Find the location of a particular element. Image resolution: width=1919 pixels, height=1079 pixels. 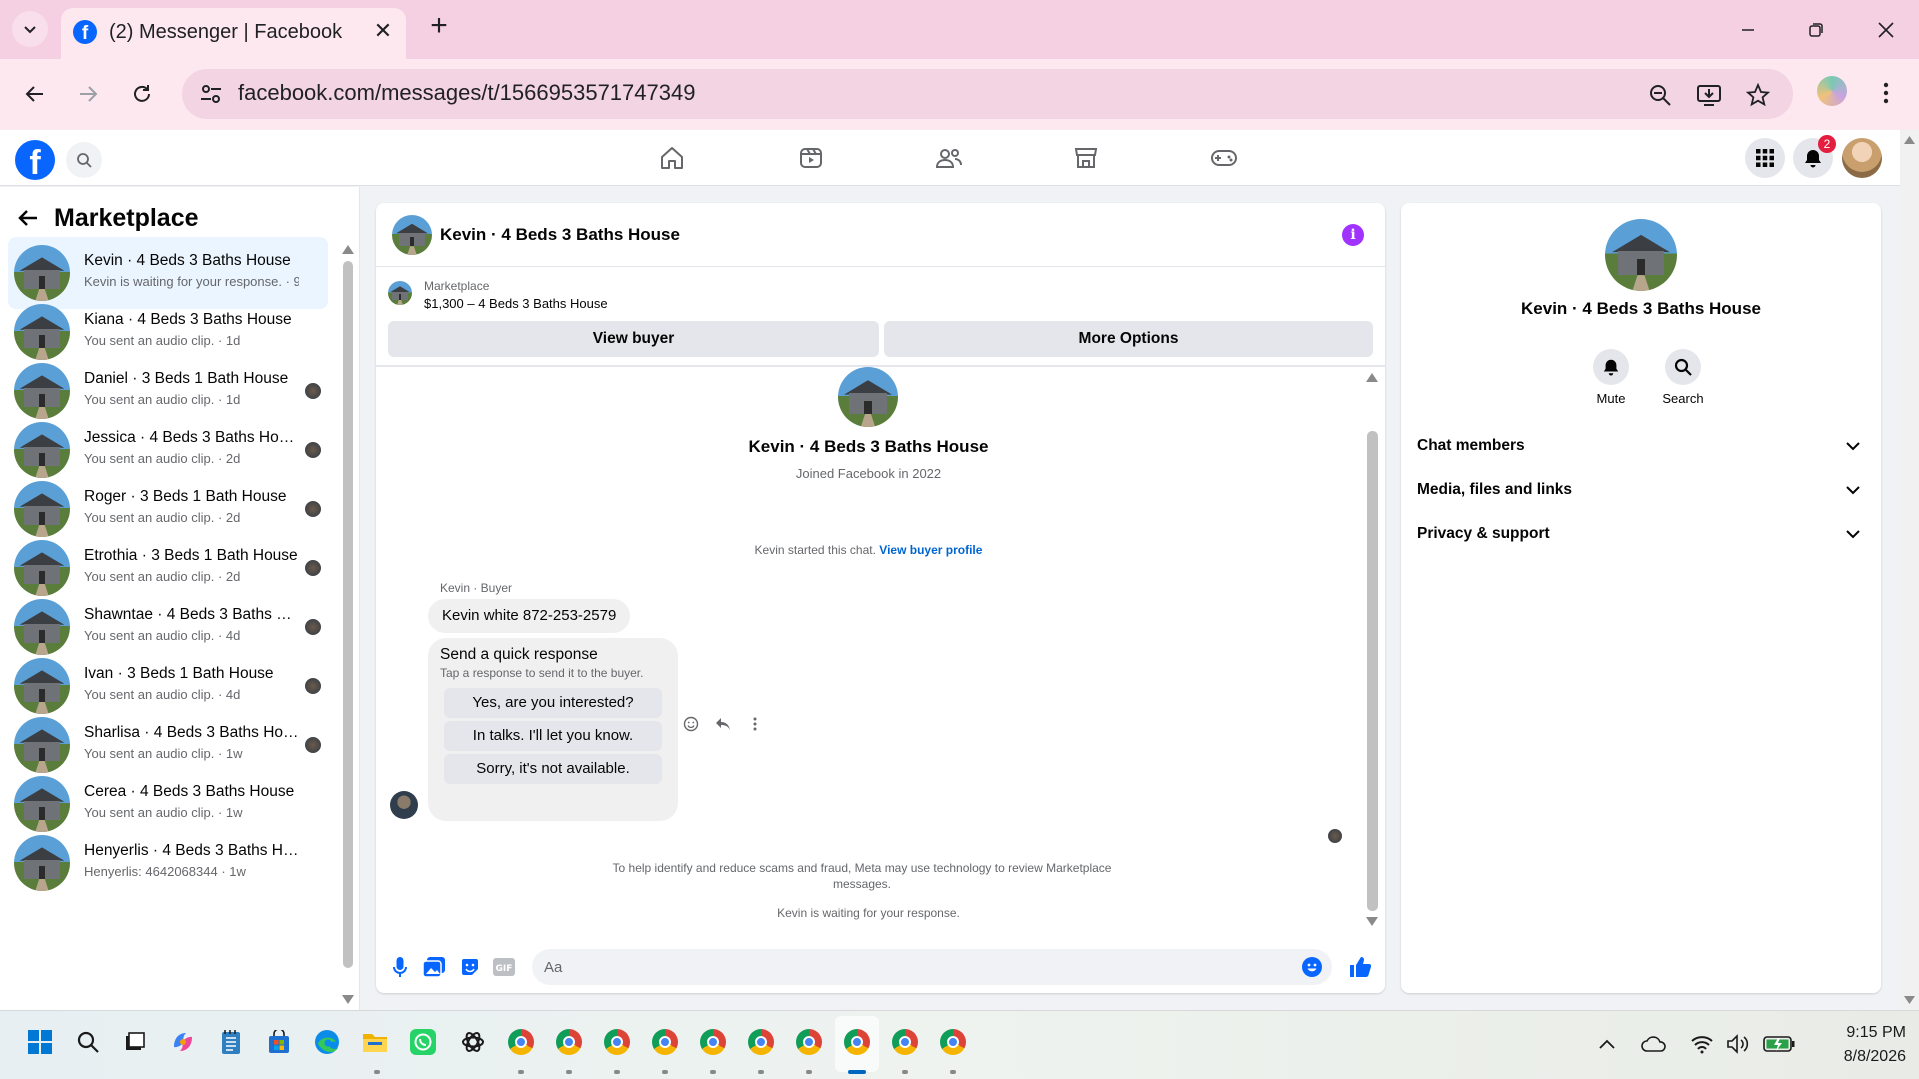

chat-title: Kevin · 4 Beds 3 Baths House is located at coordinates (560, 235).